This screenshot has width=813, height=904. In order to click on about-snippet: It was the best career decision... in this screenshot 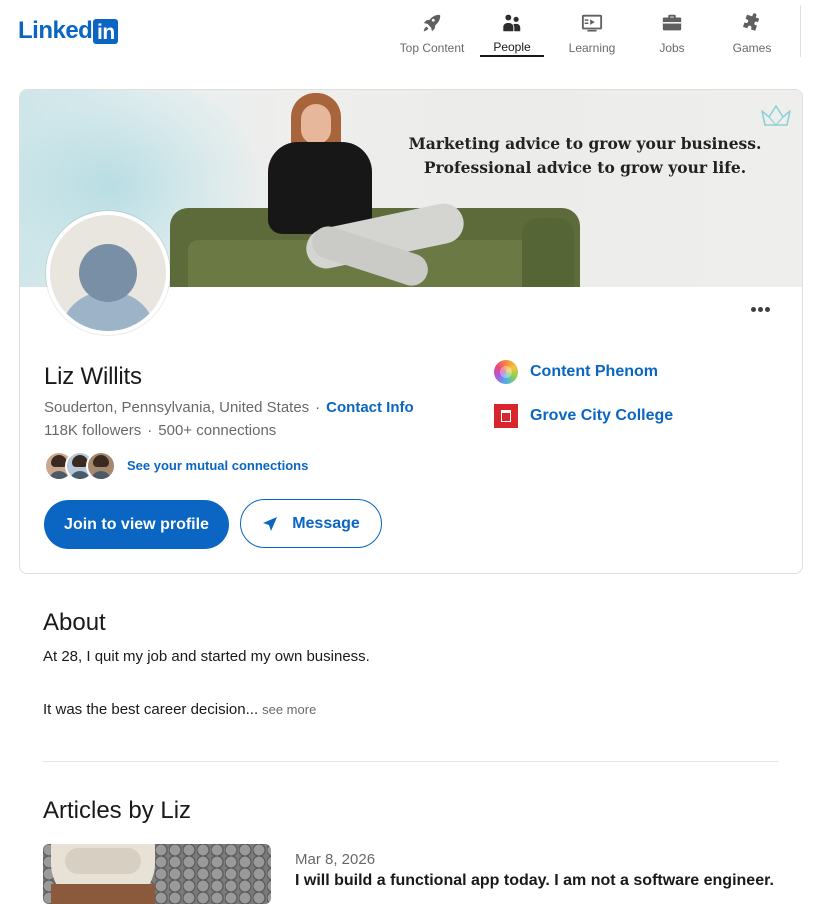, I will do `click(151, 709)`.